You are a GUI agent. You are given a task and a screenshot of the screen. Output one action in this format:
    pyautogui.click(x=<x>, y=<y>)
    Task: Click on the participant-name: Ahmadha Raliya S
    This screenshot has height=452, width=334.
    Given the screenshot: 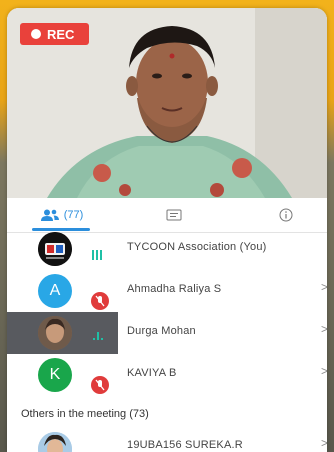 What is the action you would take?
    pyautogui.click(x=174, y=289)
    